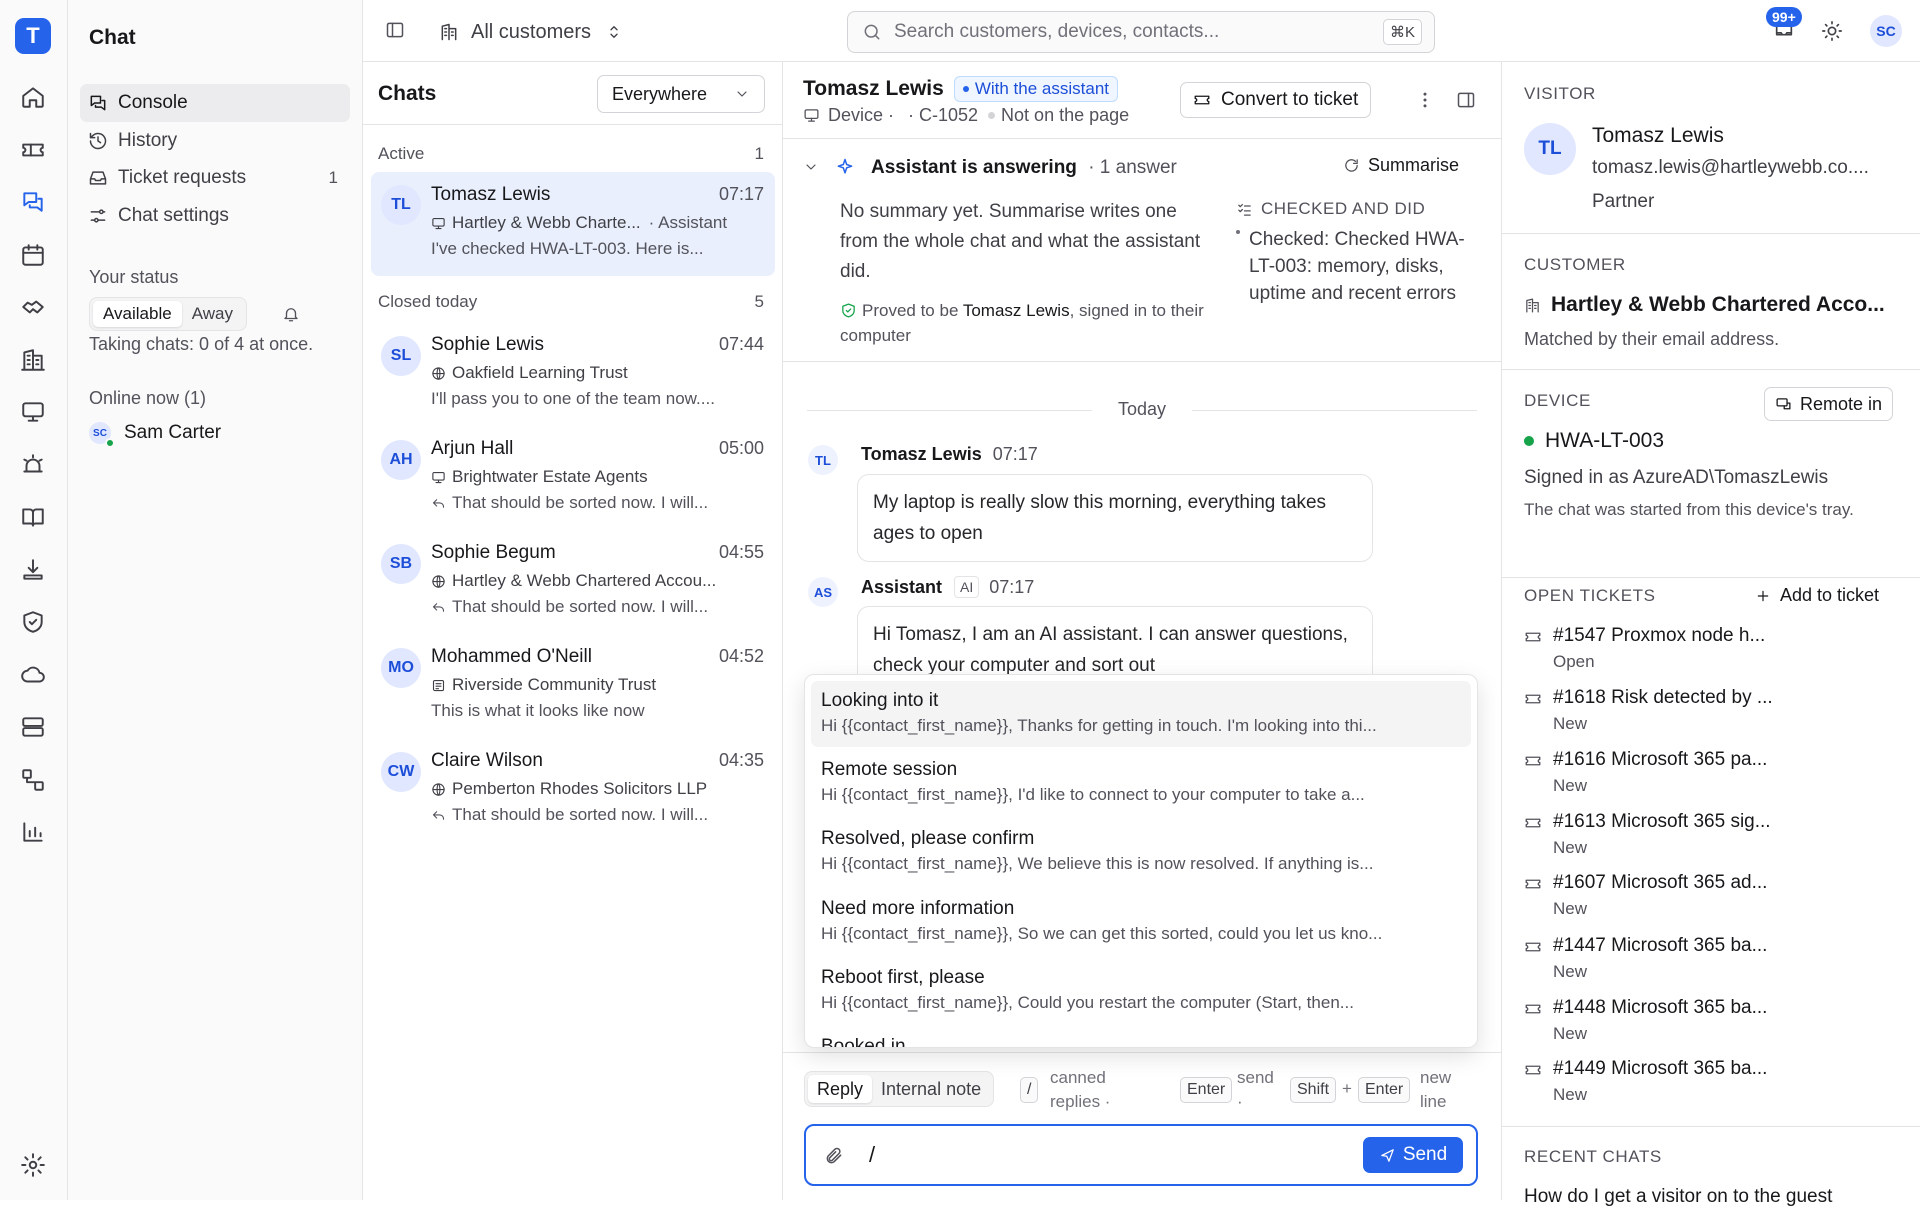  Describe the element at coordinates (33, 570) in the screenshot. I see `download-icon` at that location.